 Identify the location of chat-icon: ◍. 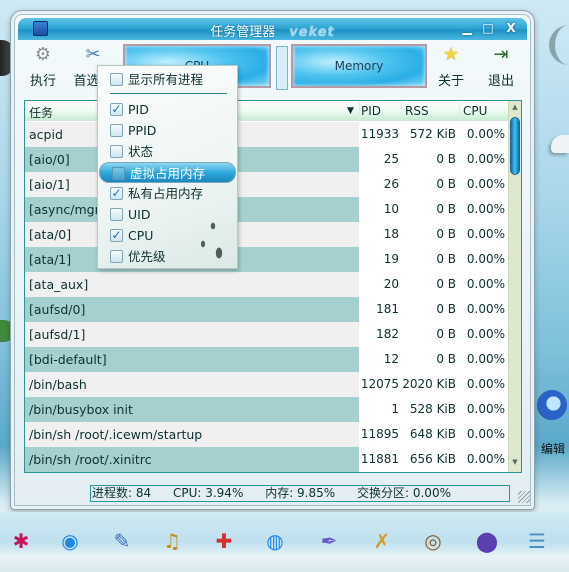
(275, 541).